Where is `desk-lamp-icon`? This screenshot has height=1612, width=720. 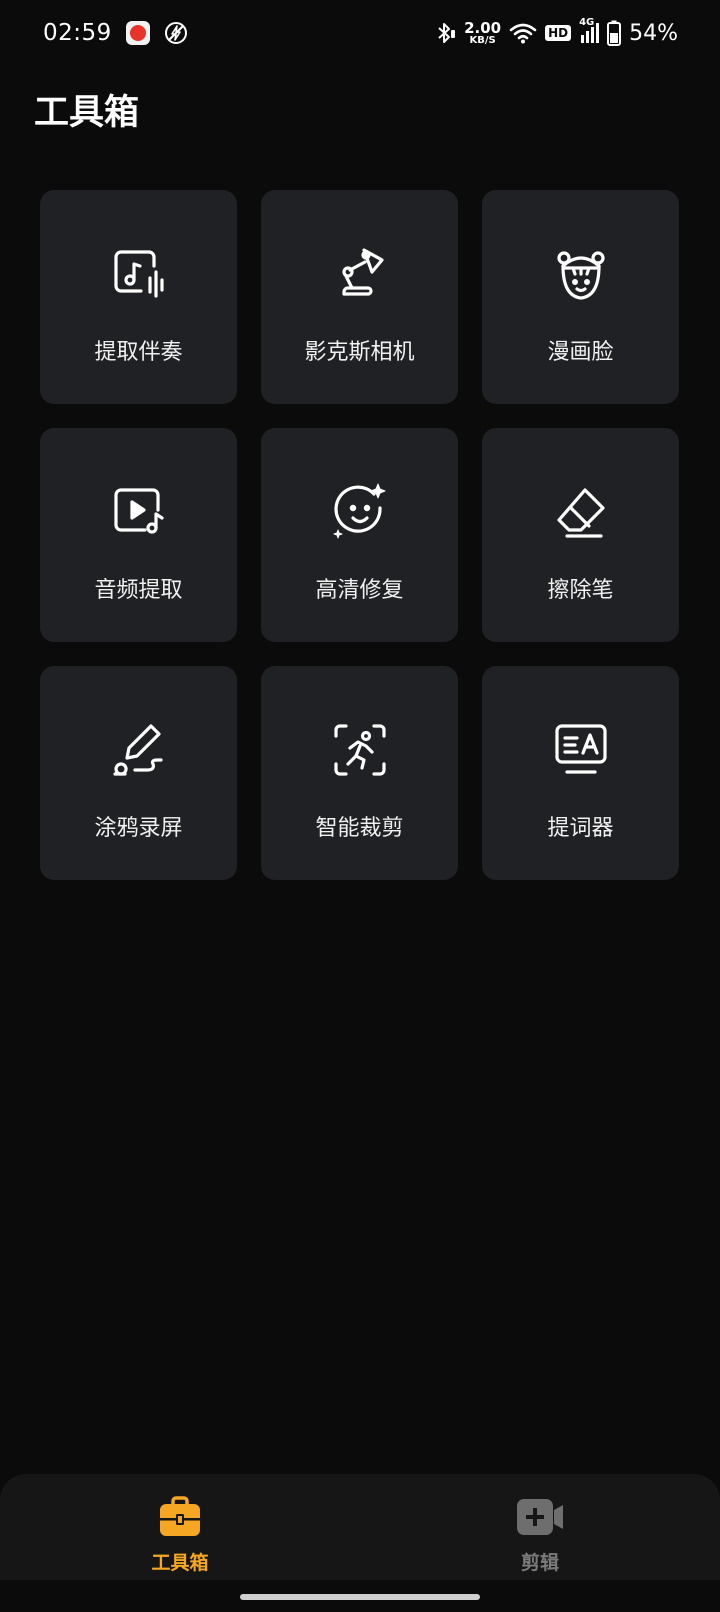 desk-lamp-icon is located at coordinates (362, 272).